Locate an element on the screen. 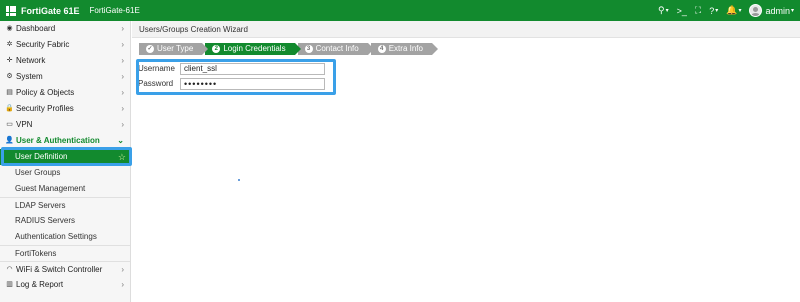  sidebar-subitem-label: LDAP Servers is located at coordinates (40, 205).